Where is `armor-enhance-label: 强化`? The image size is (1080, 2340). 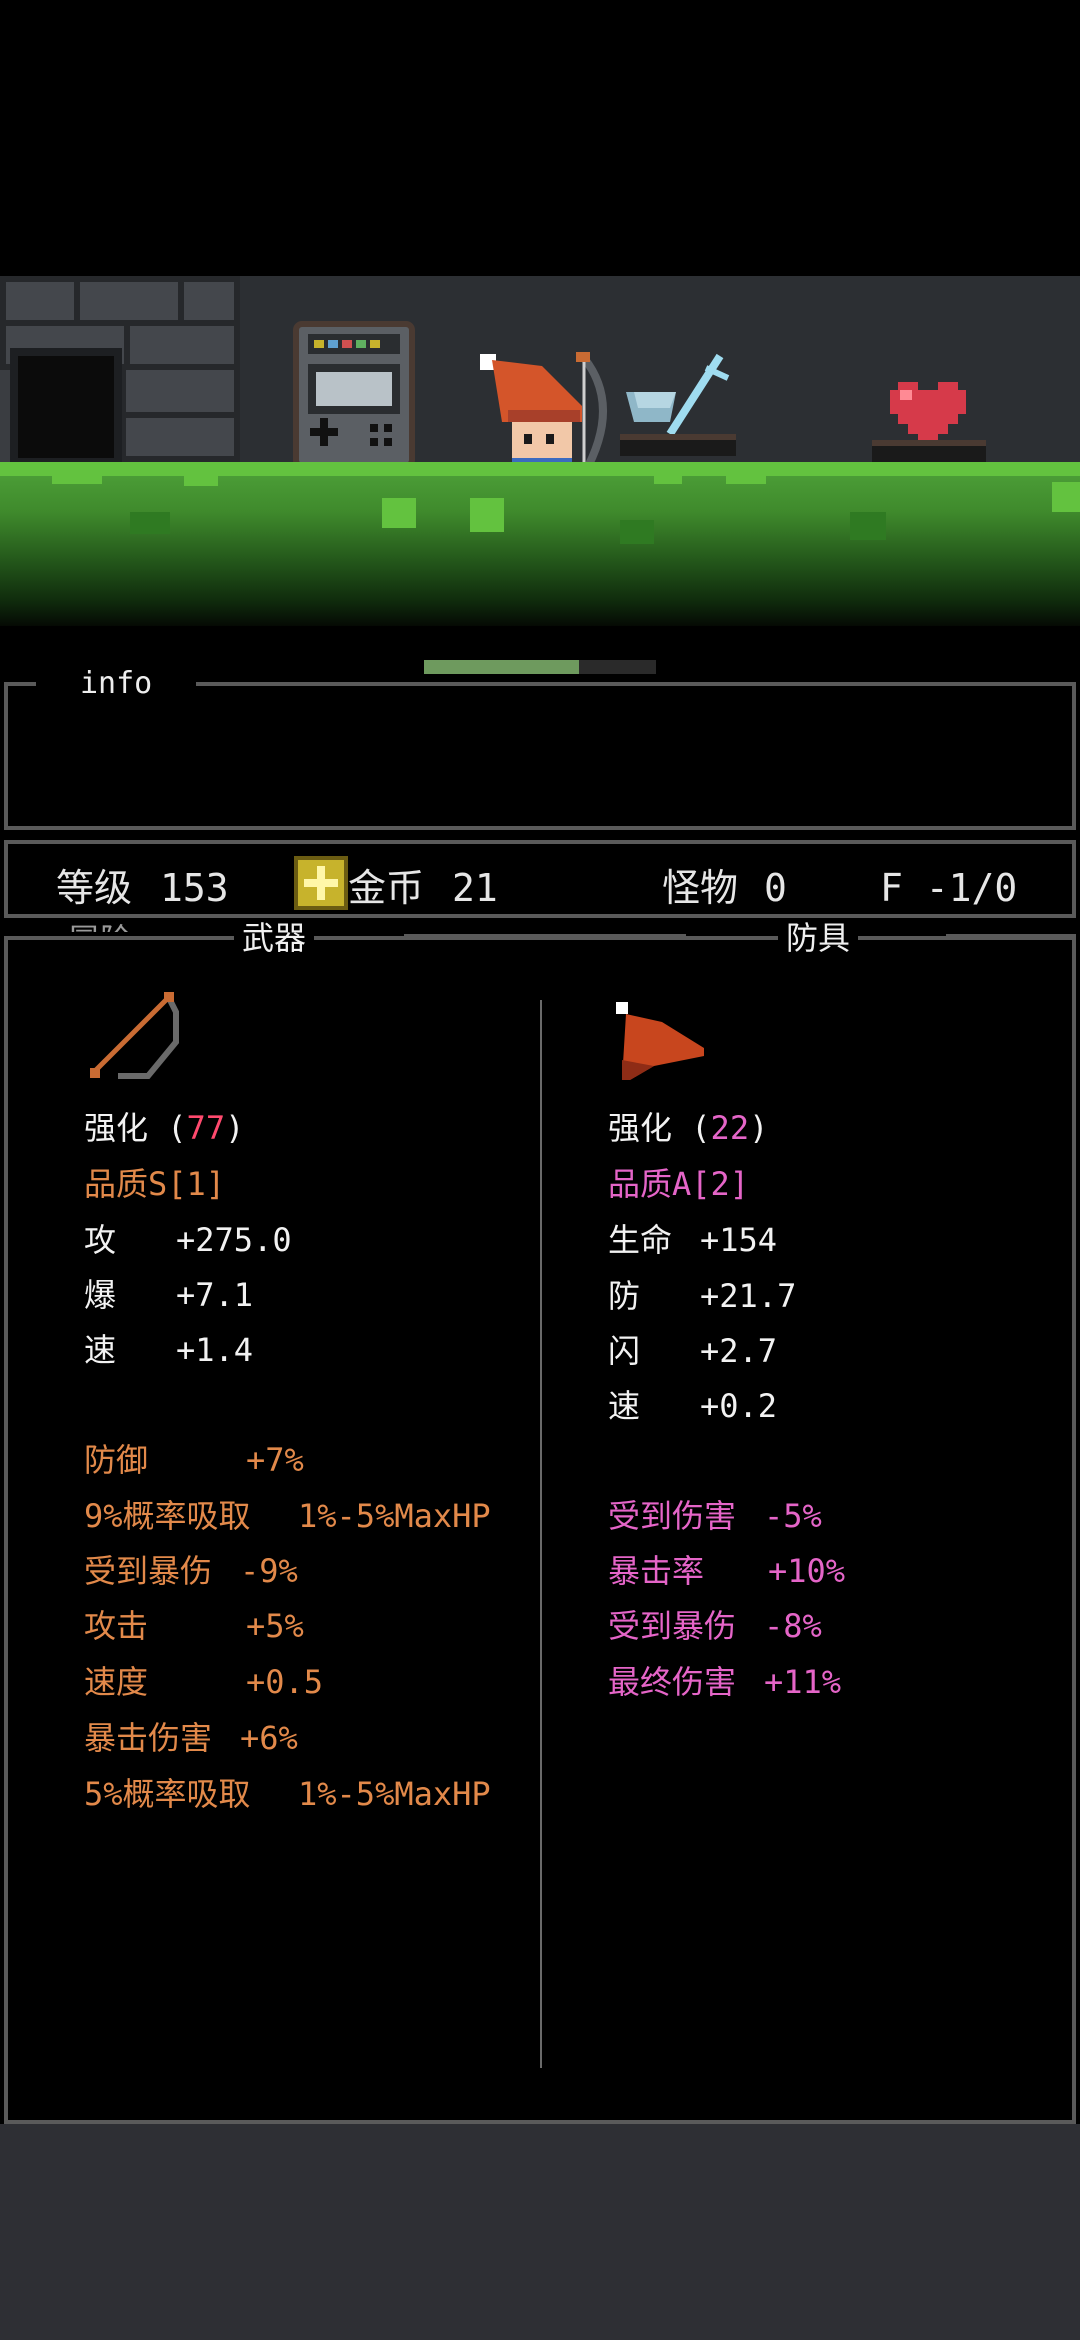 armor-enhance-label: 强化 is located at coordinates (640, 1128).